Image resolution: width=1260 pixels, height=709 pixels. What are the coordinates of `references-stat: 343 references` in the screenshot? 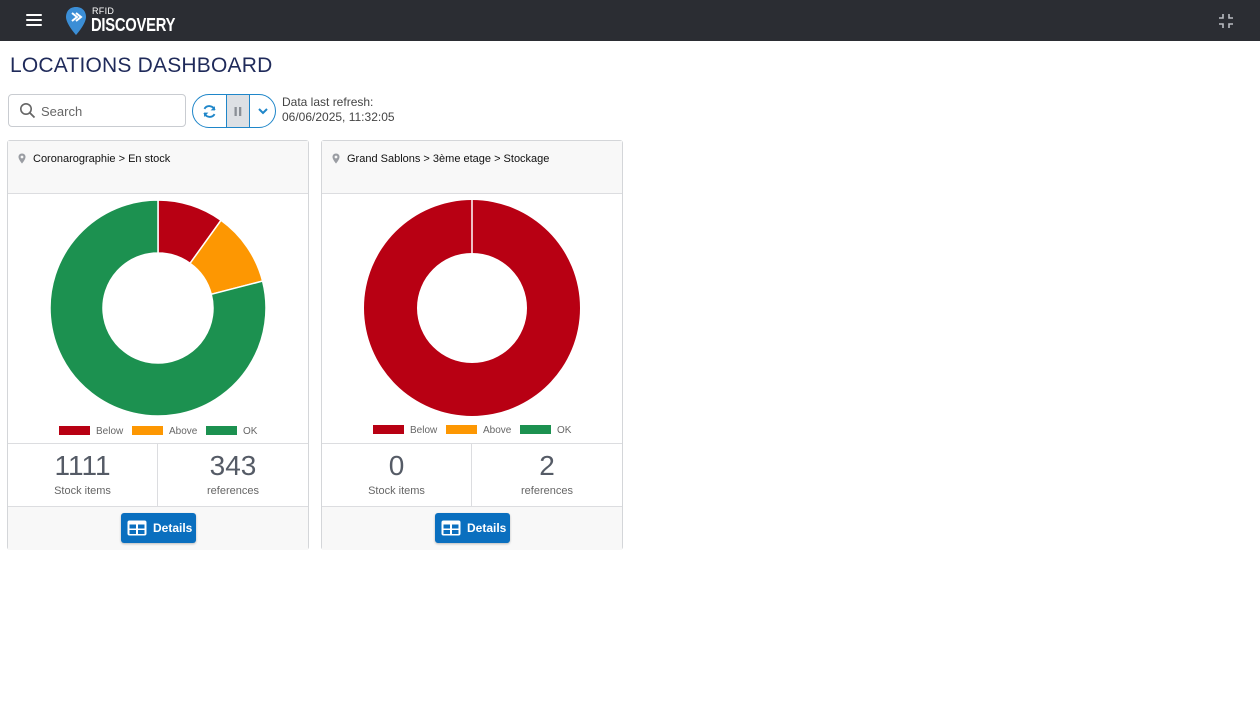 It's located at (233, 475).